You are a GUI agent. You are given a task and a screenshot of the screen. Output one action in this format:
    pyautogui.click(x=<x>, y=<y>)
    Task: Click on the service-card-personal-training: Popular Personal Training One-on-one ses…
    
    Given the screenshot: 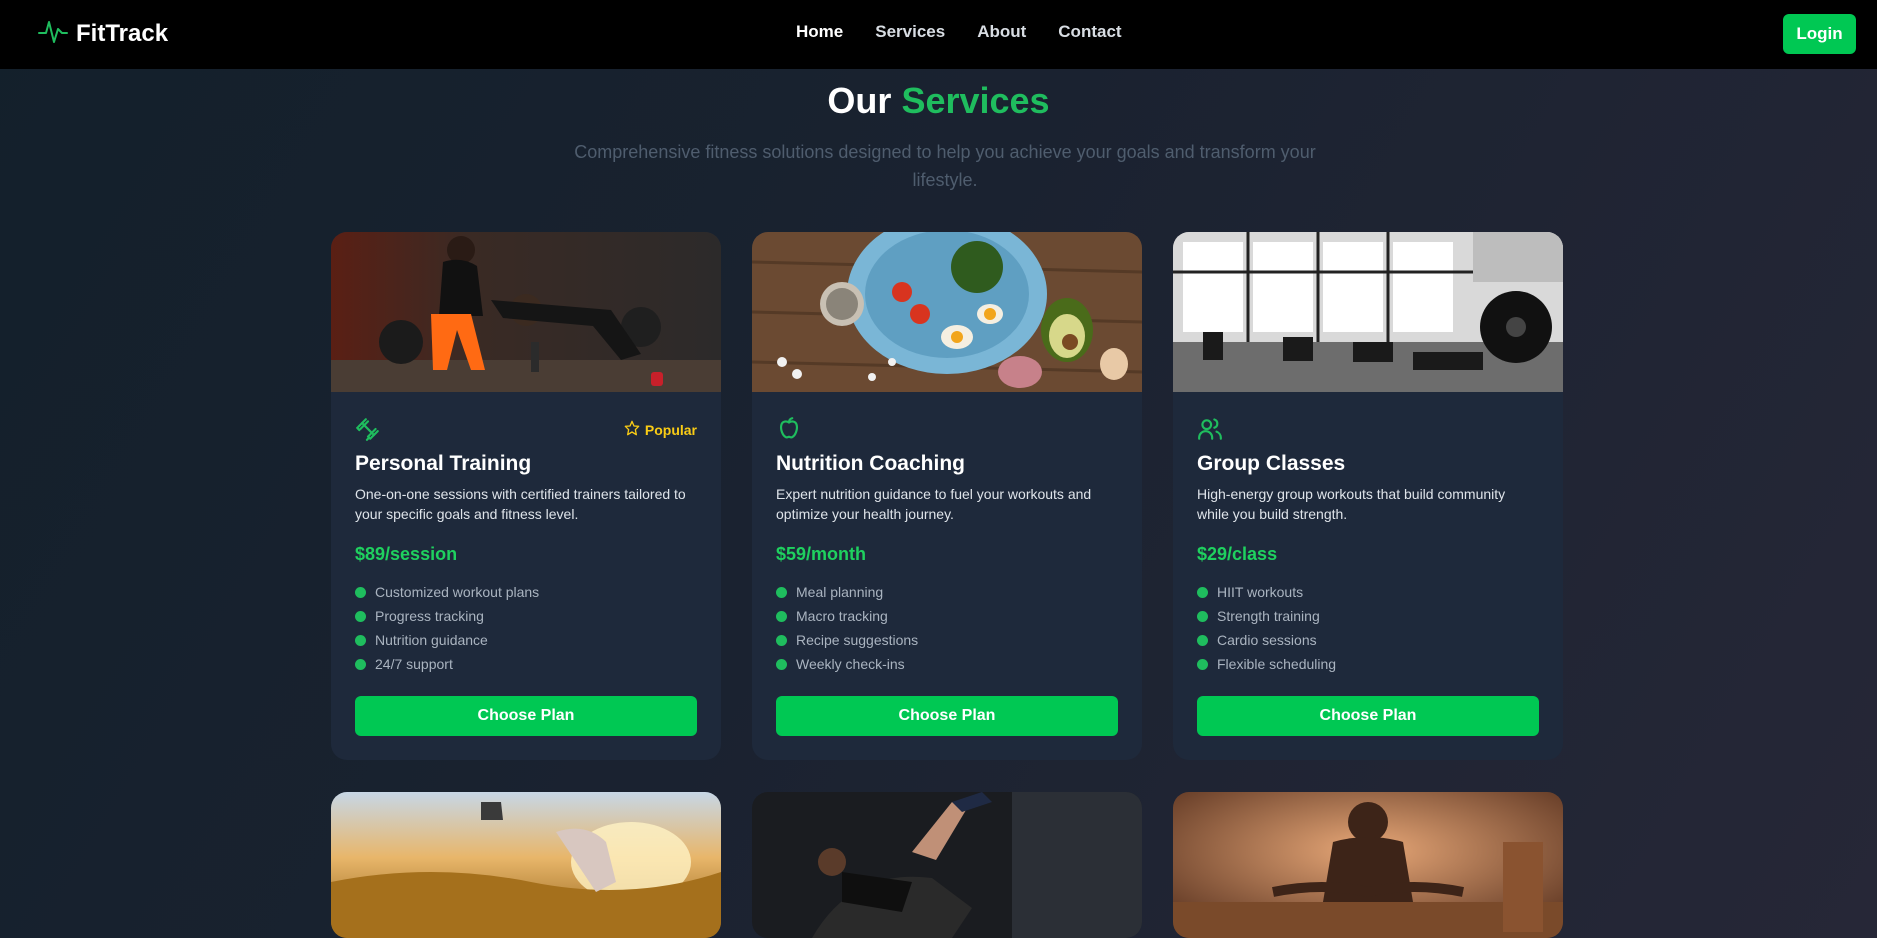 What is the action you would take?
    pyautogui.click(x=526, y=496)
    